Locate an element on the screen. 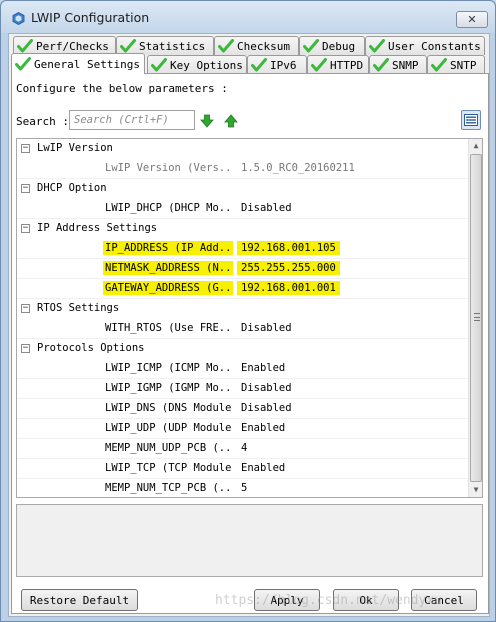  tab-label: Perf/Checks is located at coordinates (72, 46).